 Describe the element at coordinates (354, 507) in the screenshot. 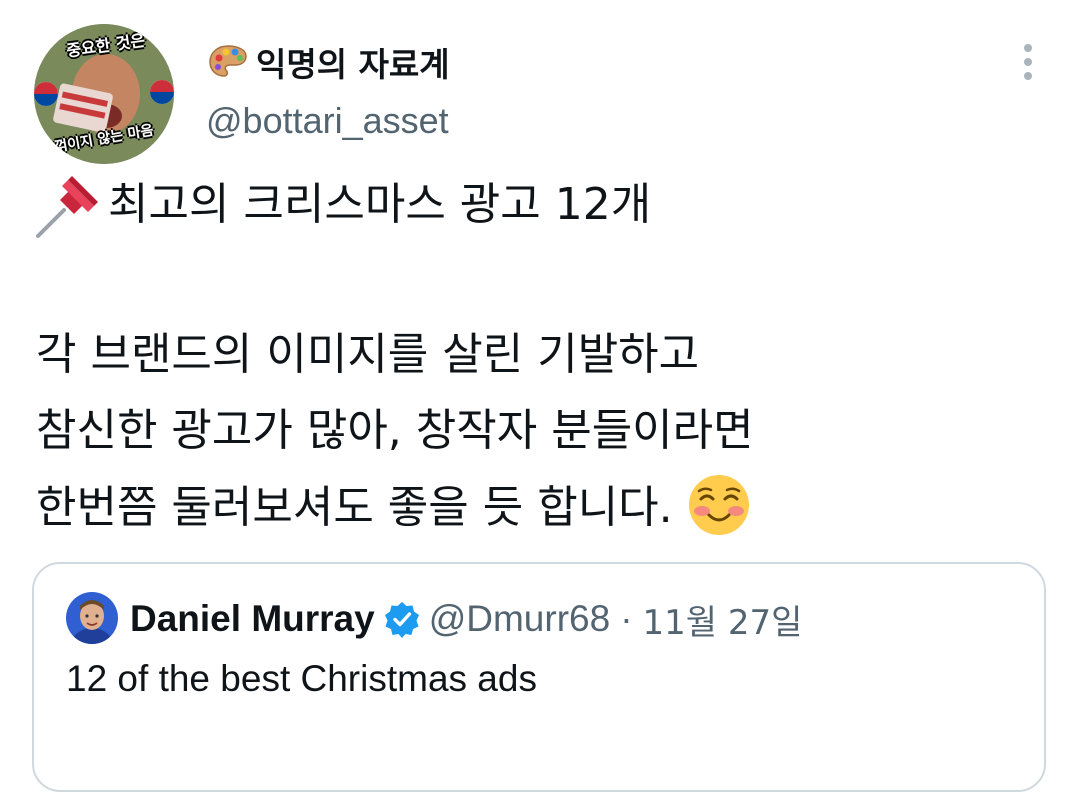

I see `tweet-body-line-3-text: 한번쯤 둘러보셔도 좋을 듯 합니다.` at that location.